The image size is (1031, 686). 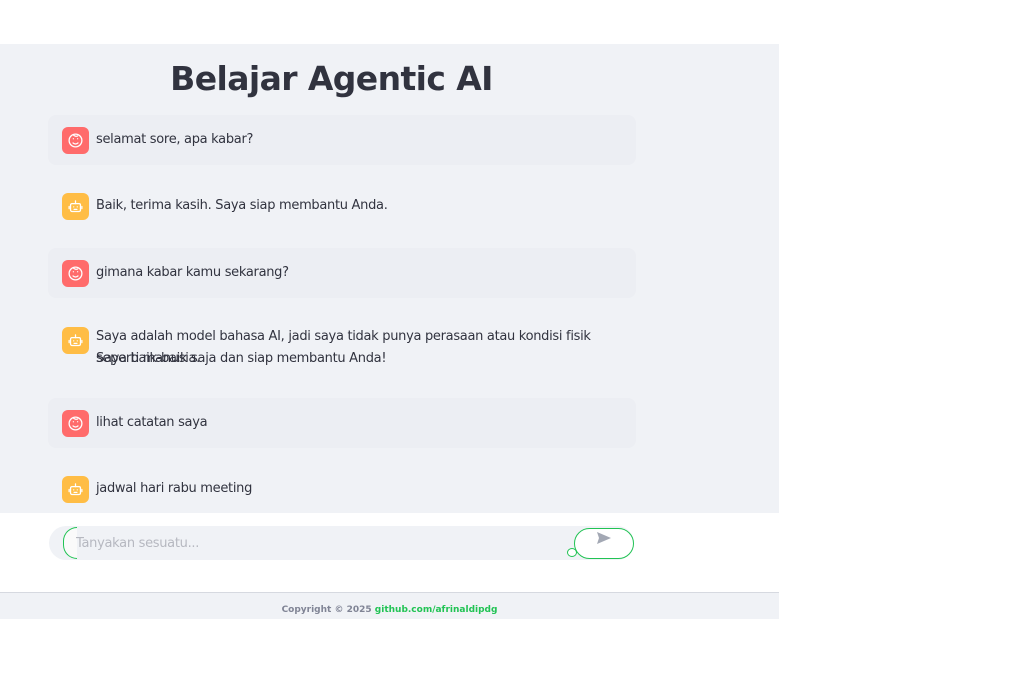 What do you see at coordinates (342, 423) in the screenshot?
I see `chat-message-user: lihat catatan saya` at bounding box center [342, 423].